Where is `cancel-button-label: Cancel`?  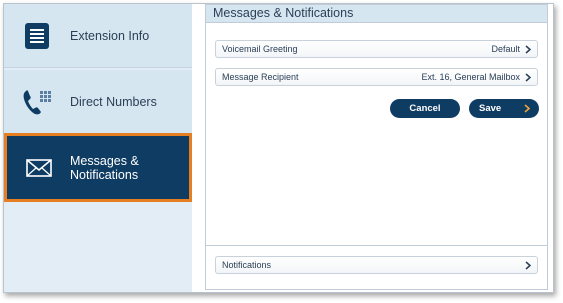 cancel-button-label: Cancel is located at coordinates (425, 108).